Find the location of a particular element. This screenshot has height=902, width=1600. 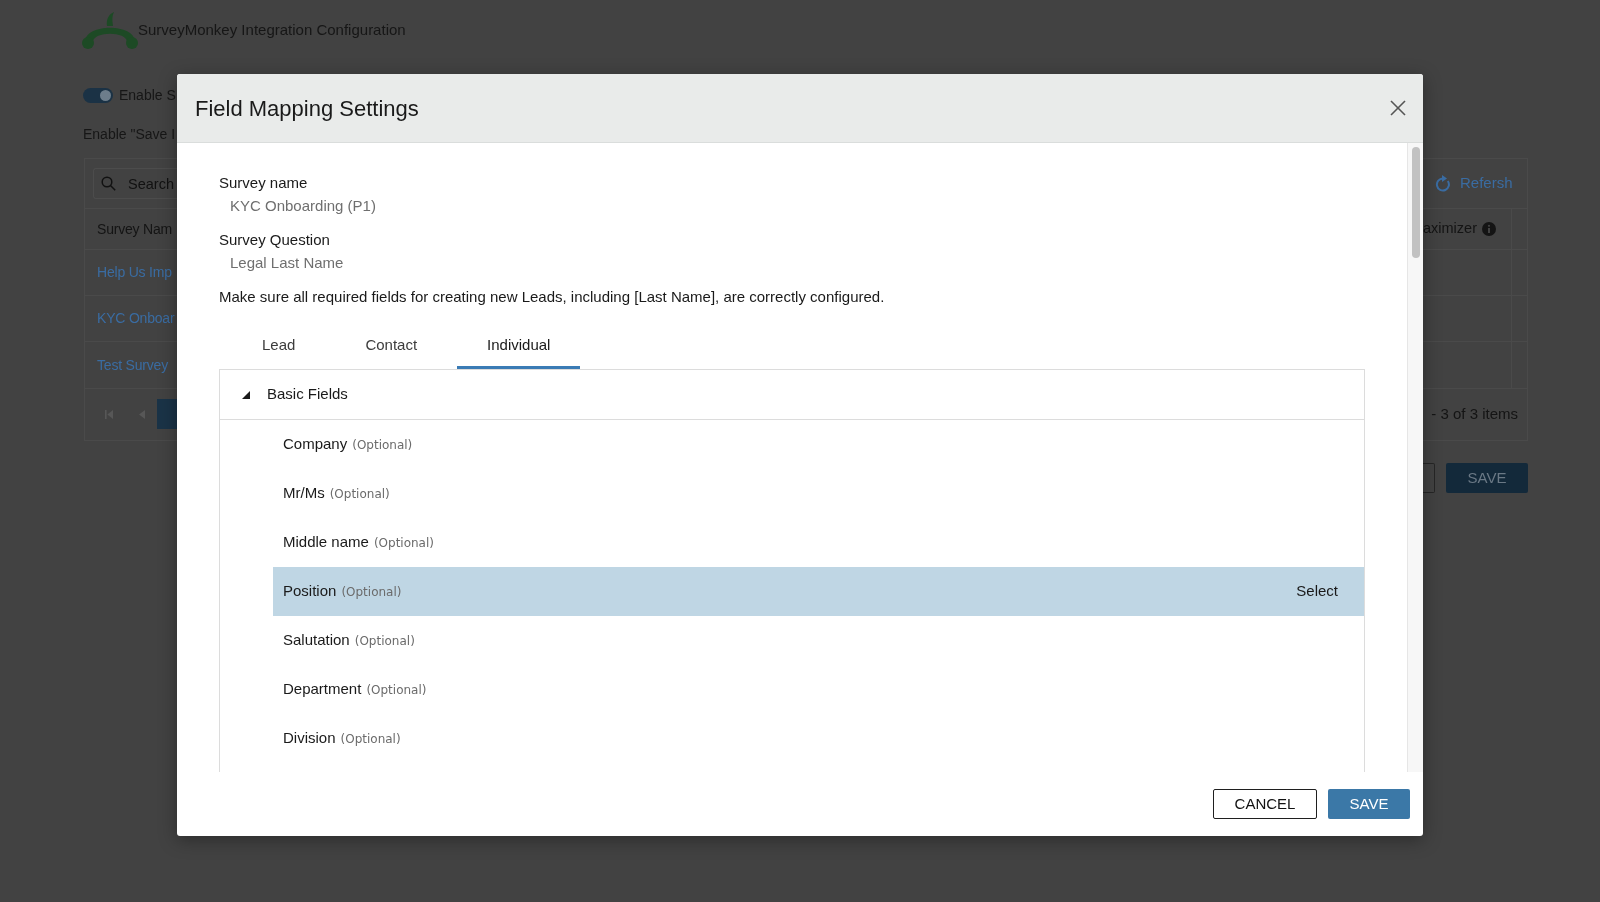

search-icon is located at coordinates (108, 183).